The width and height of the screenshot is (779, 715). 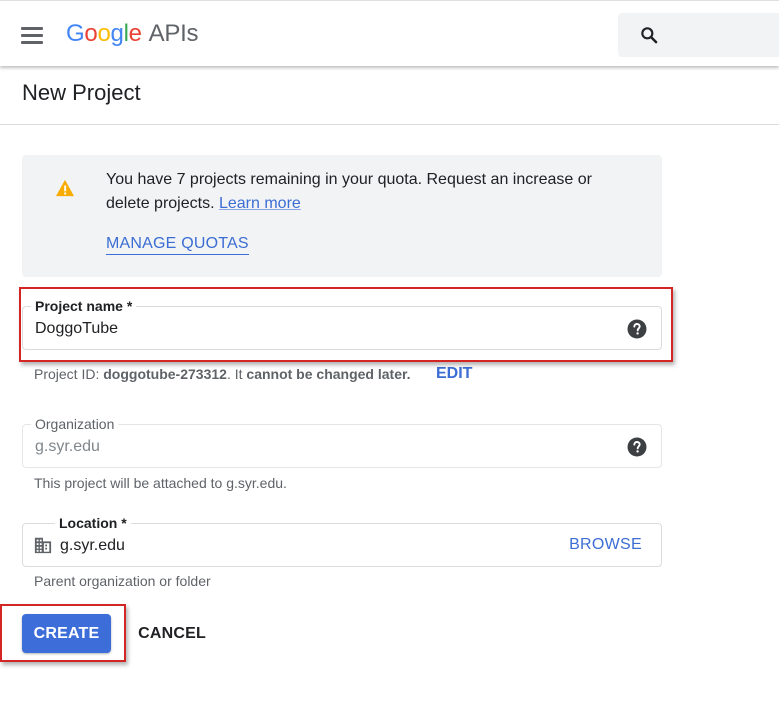 What do you see at coordinates (165, 374) in the screenshot?
I see `project-id-value: doggotube-273312` at bounding box center [165, 374].